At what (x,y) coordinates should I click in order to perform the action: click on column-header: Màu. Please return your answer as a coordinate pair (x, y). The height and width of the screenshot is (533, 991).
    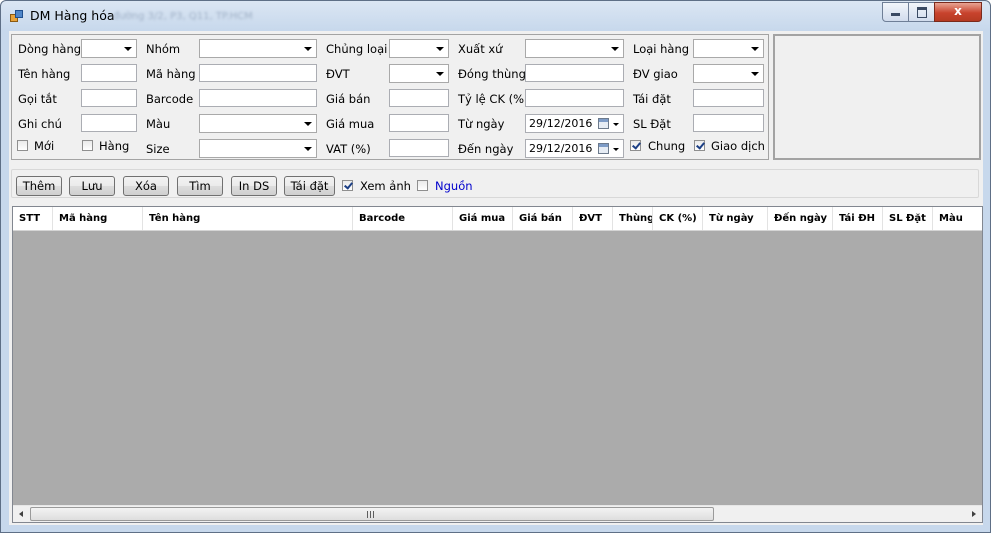
    Looking at the image, I should click on (957, 218).